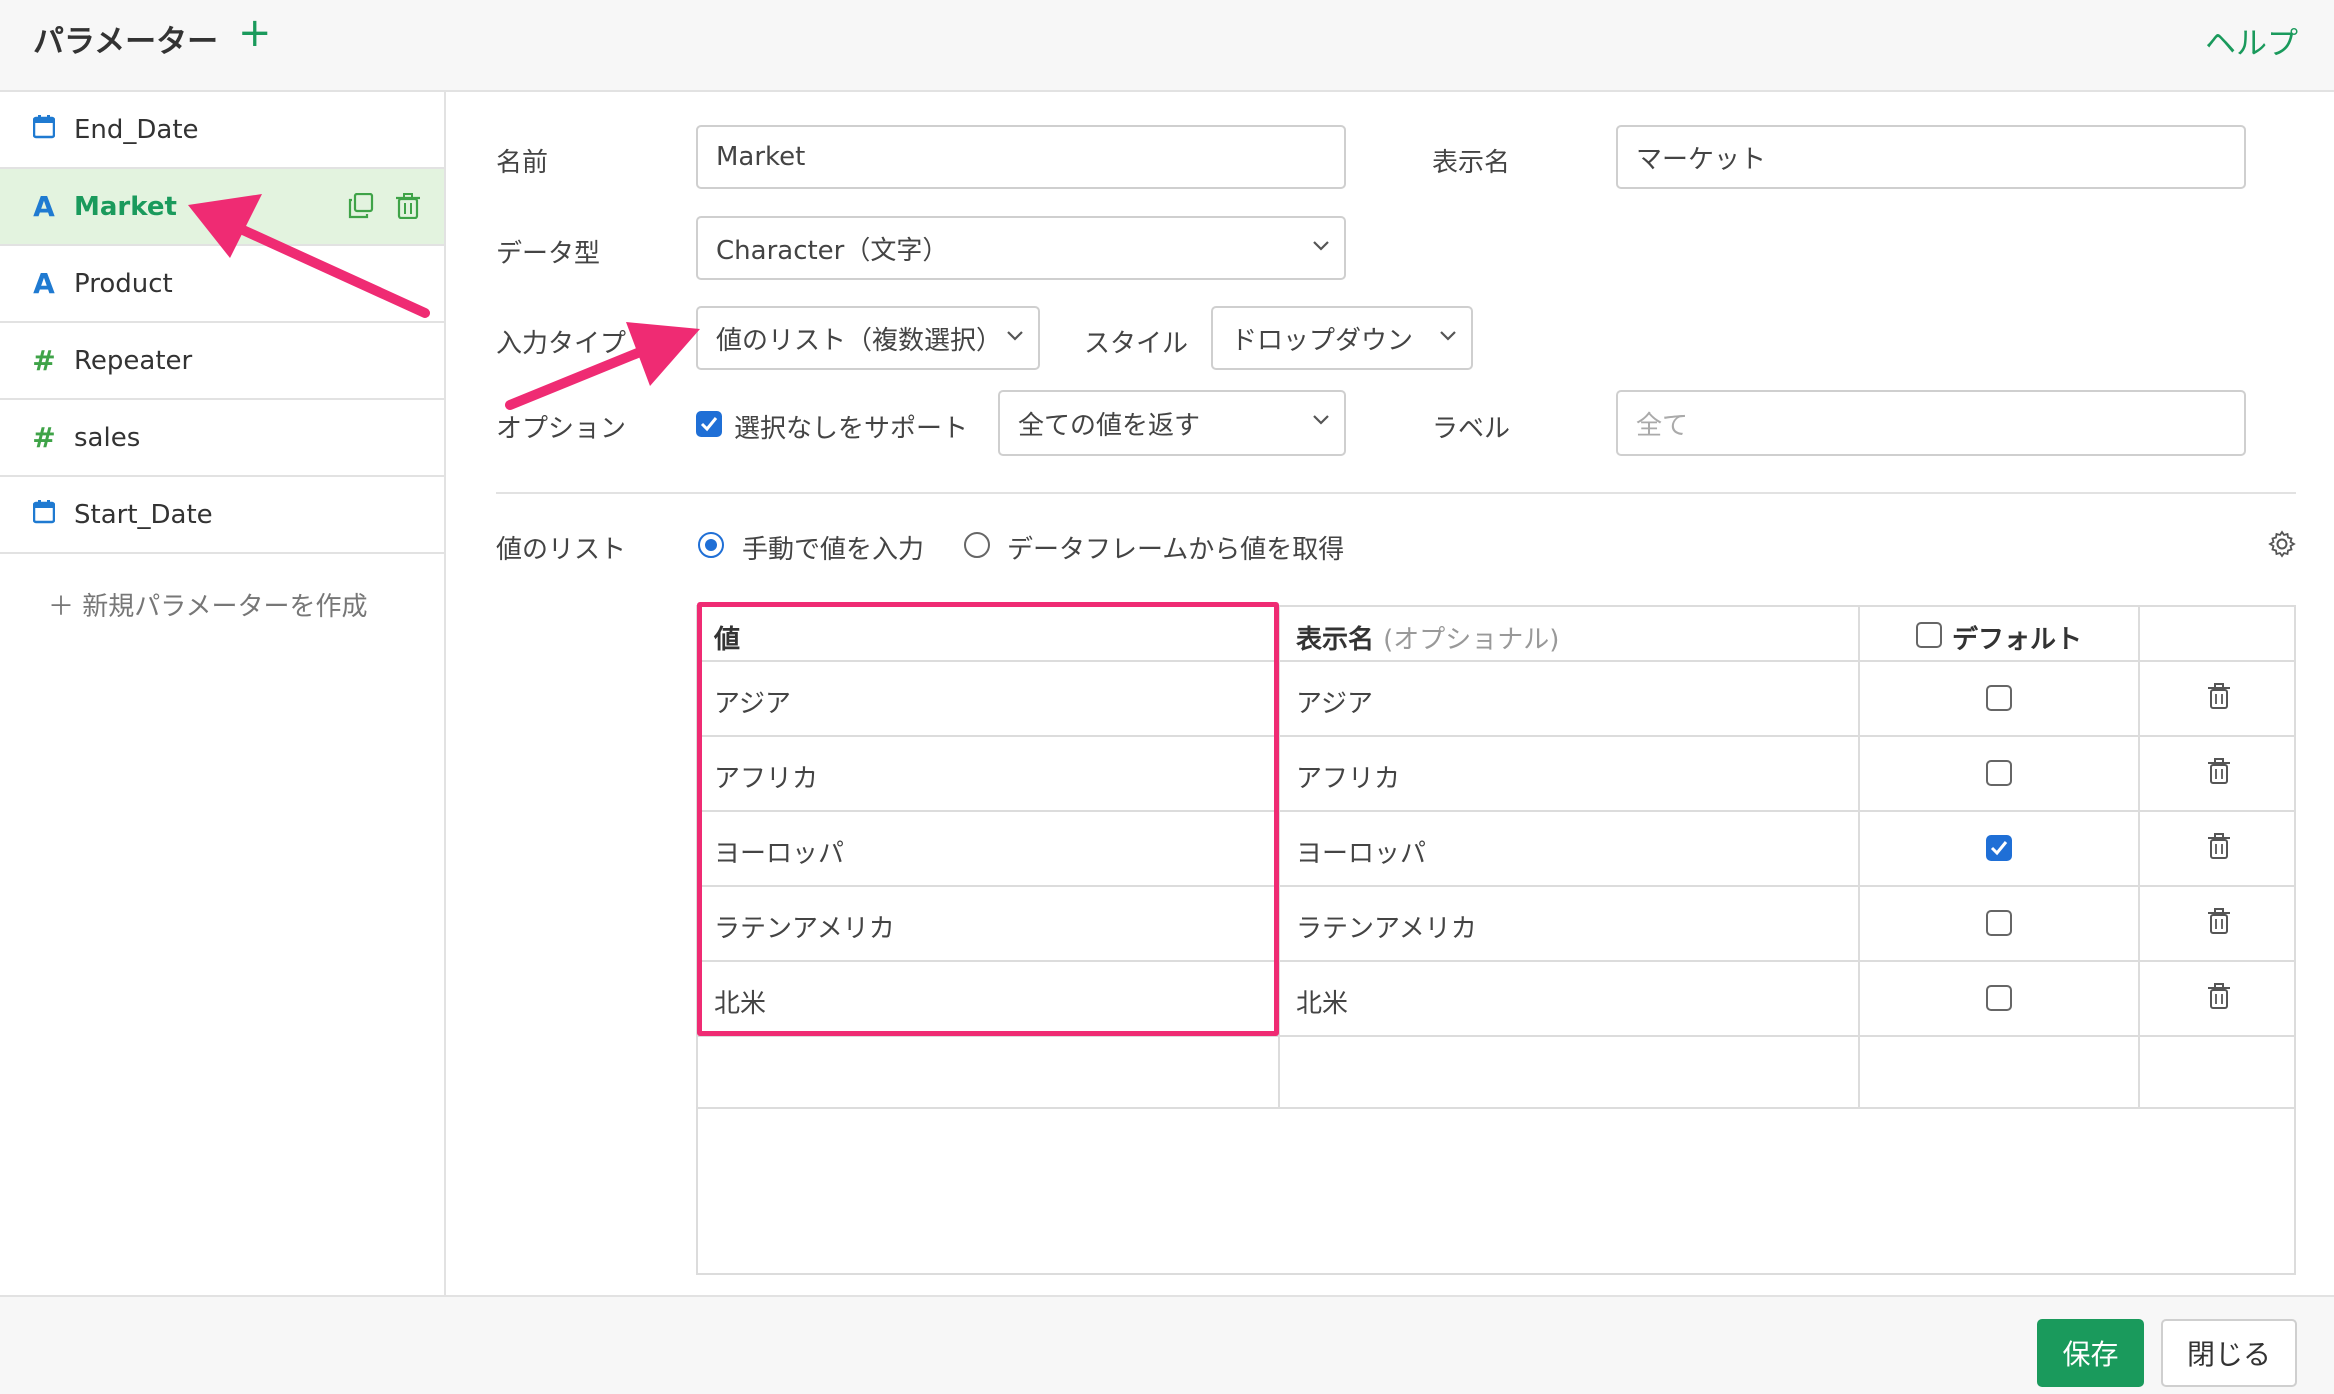 Image resolution: width=2334 pixels, height=1394 pixels. What do you see at coordinates (1348, 776) in the screenshot?
I see `display-name-cell: アフリカ` at bounding box center [1348, 776].